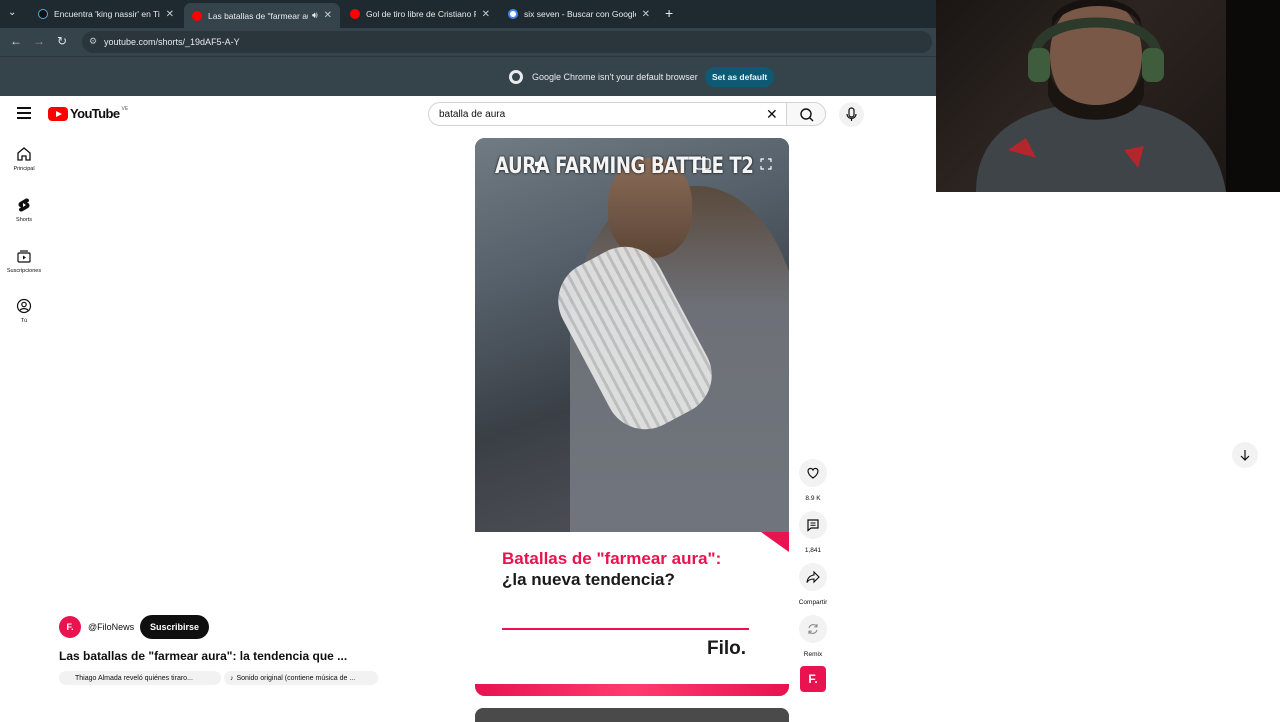 The image size is (1280, 722). I want to click on search-icon, so click(807, 115).